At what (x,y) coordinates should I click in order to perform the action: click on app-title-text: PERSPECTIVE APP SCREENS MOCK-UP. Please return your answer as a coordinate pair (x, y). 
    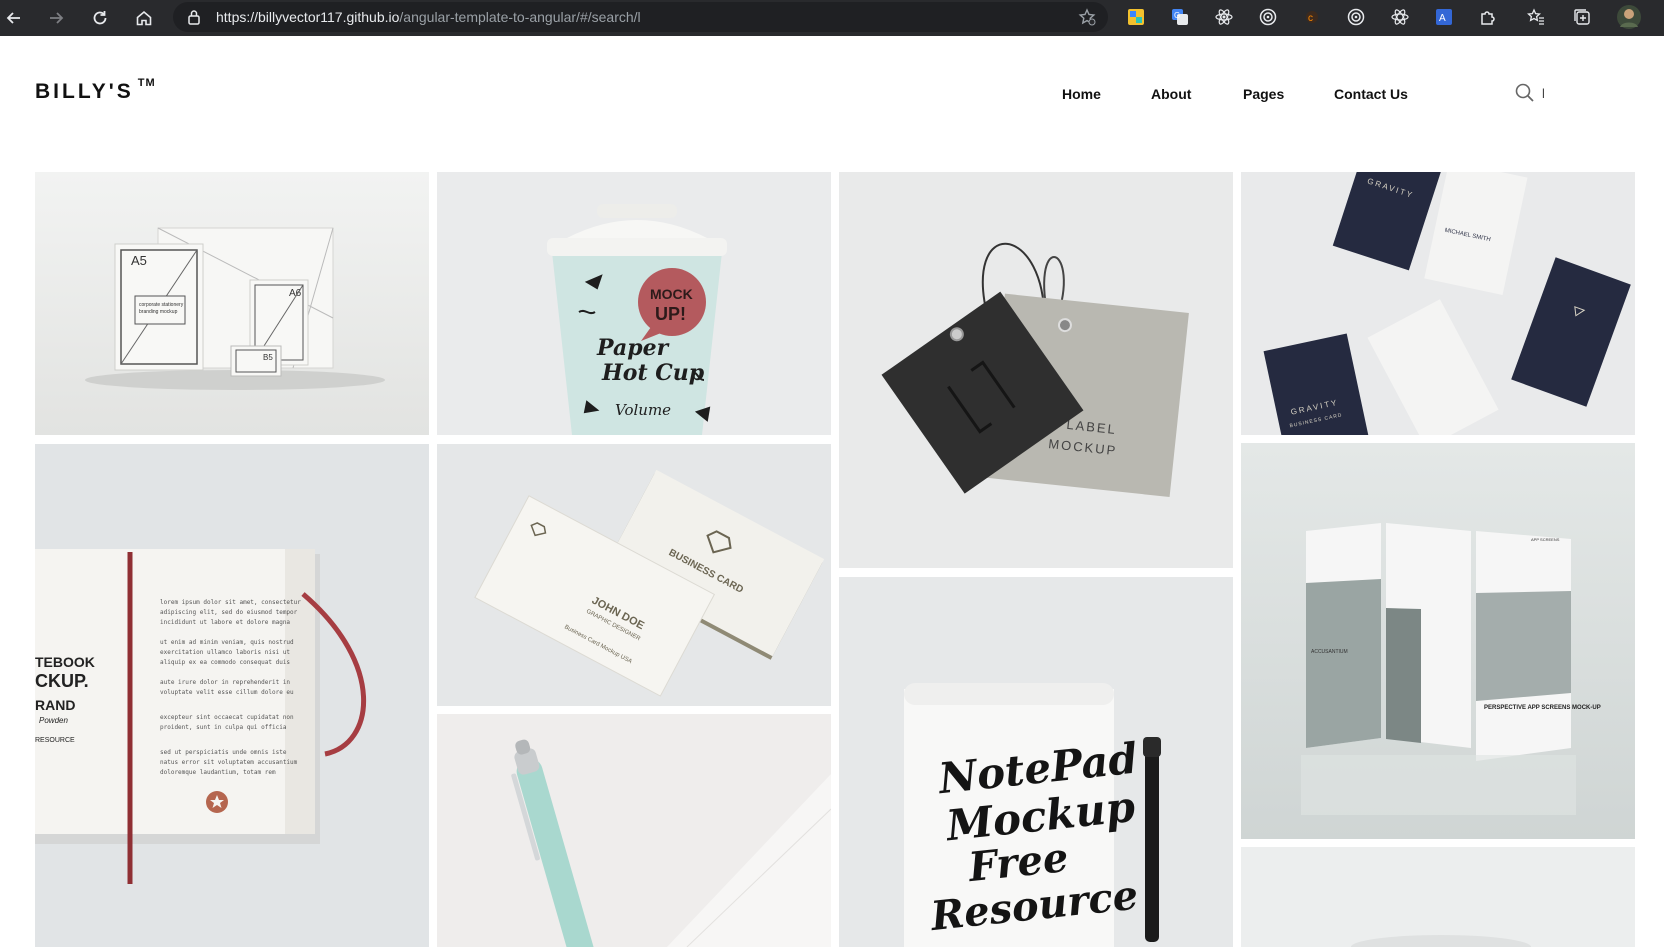
    Looking at the image, I should click on (1542, 708).